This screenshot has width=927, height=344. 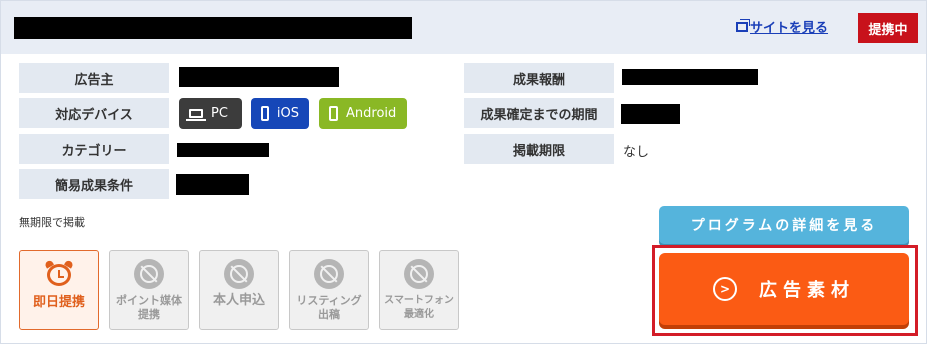 What do you see at coordinates (329, 307) in the screenshot?
I see `feature-label: リスティング 出稿` at bounding box center [329, 307].